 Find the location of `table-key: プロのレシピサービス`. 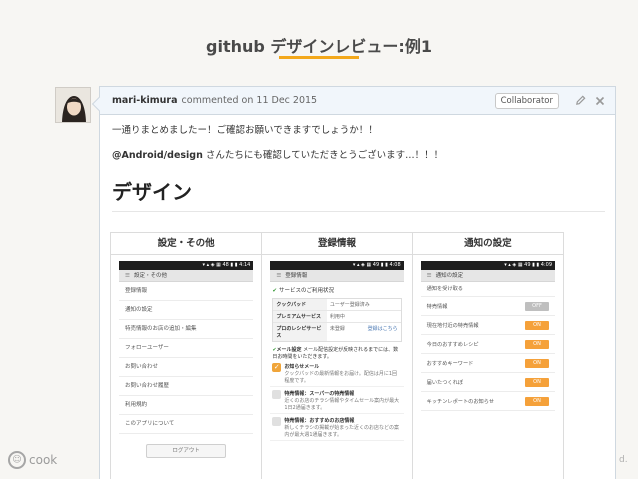

table-key: プロのレシピサービス is located at coordinates (300, 332).